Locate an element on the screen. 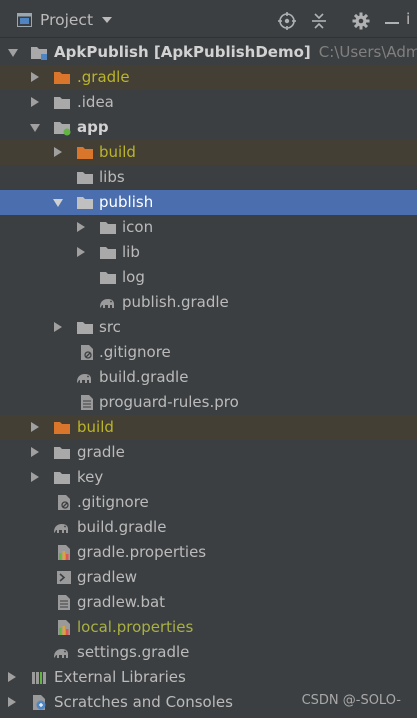 Image resolution: width=417 pixels, height=718 pixels. toolbar-overflow-label: i is located at coordinates (408, 19).